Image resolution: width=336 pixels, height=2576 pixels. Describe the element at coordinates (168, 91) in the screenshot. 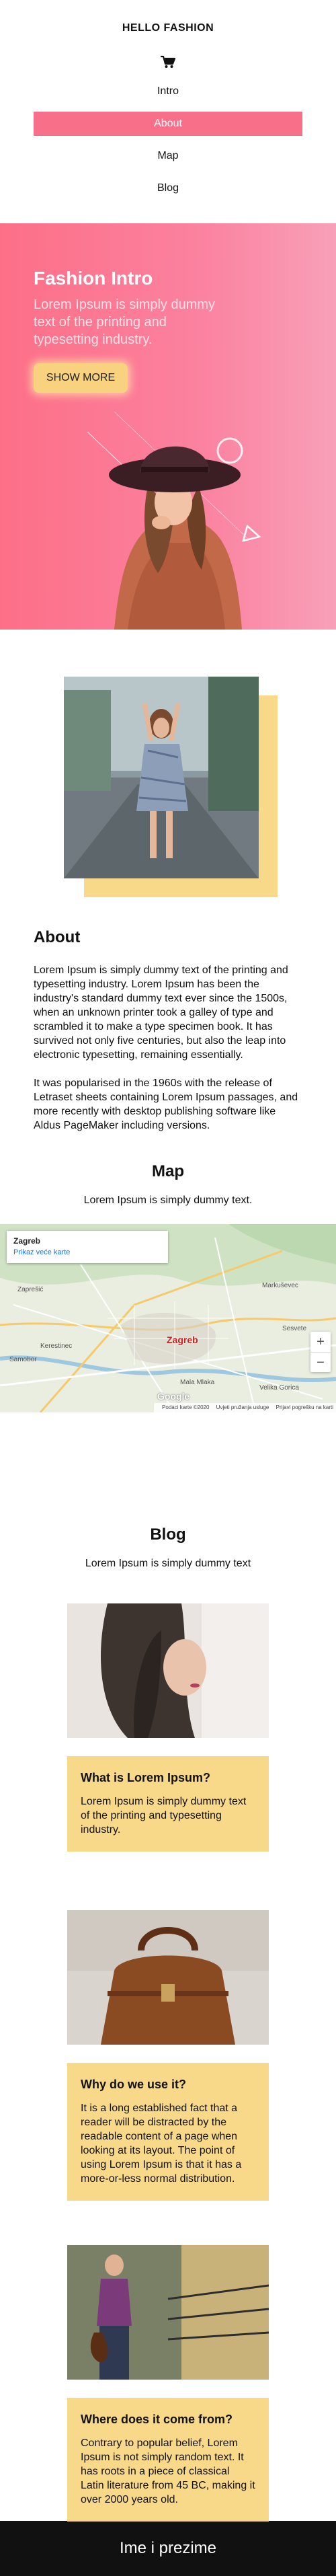

I see `nav-item-intro: Intro` at that location.